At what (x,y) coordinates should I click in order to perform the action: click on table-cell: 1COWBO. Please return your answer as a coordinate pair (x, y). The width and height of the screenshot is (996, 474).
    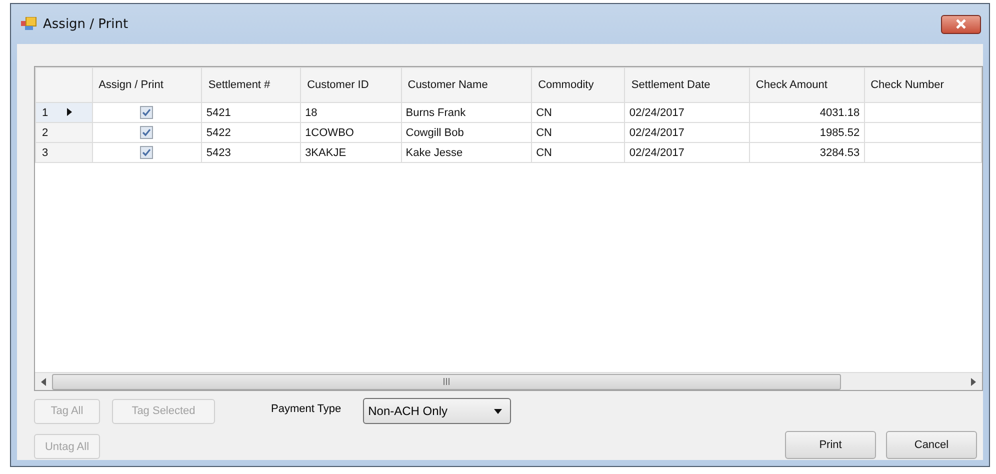
    Looking at the image, I should click on (351, 132).